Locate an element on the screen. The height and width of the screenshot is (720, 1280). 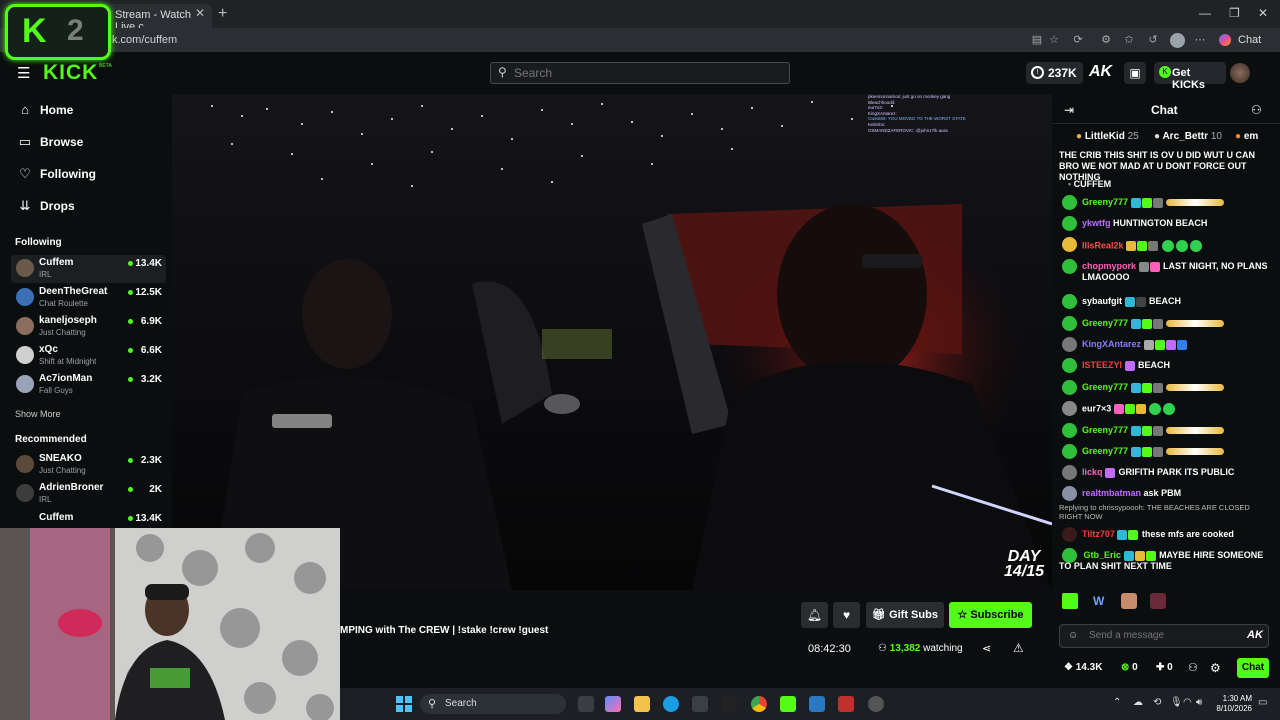
channel-name: SNEAKO is located at coordinates (60, 458).